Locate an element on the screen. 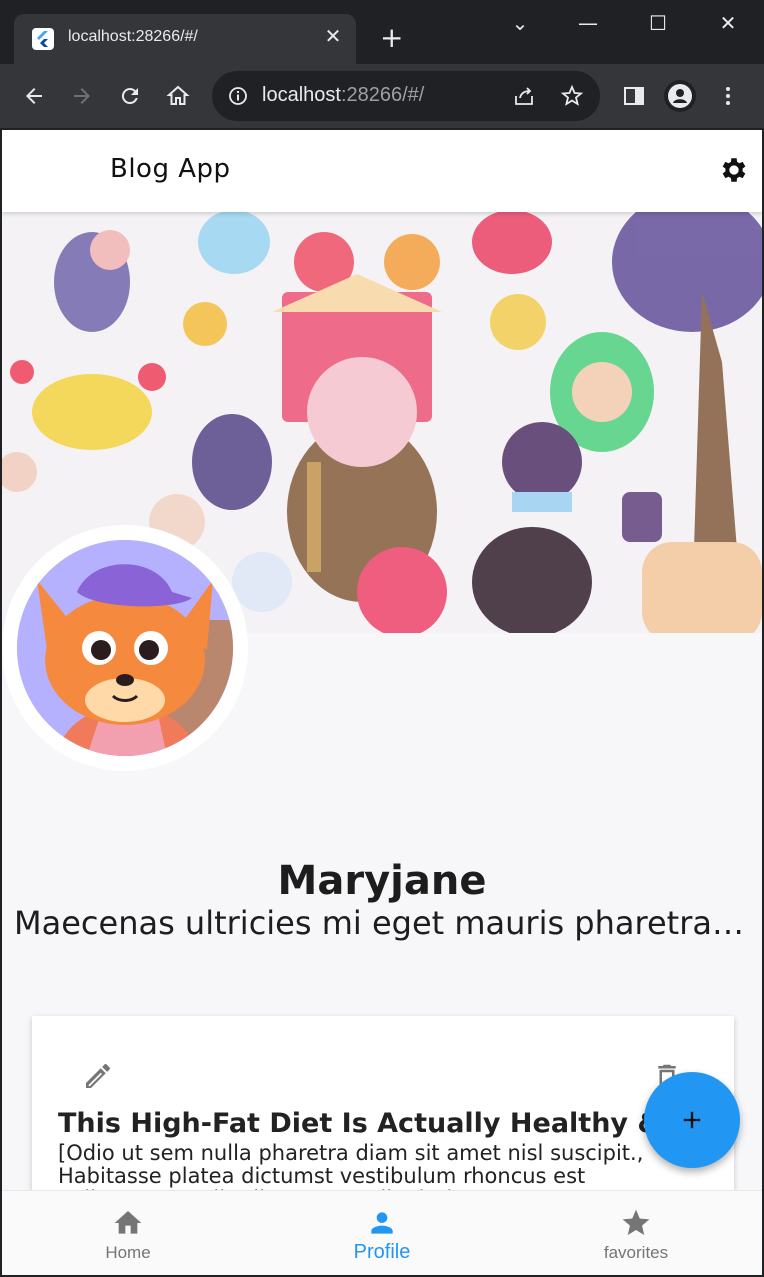 Image resolution: width=764 pixels, height=1277 pixels. new-tab-icon: + is located at coordinates (391, 38).